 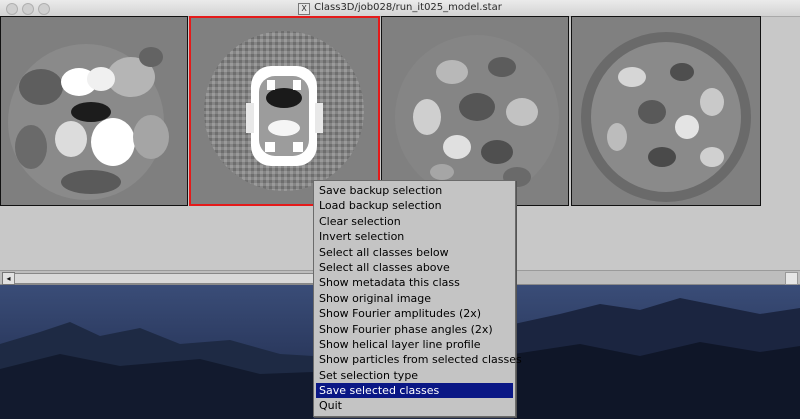 What do you see at coordinates (414, 190) in the screenshot?
I see `menu-item-save-backup-selection: Save backup selection` at bounding box center [414, 190].